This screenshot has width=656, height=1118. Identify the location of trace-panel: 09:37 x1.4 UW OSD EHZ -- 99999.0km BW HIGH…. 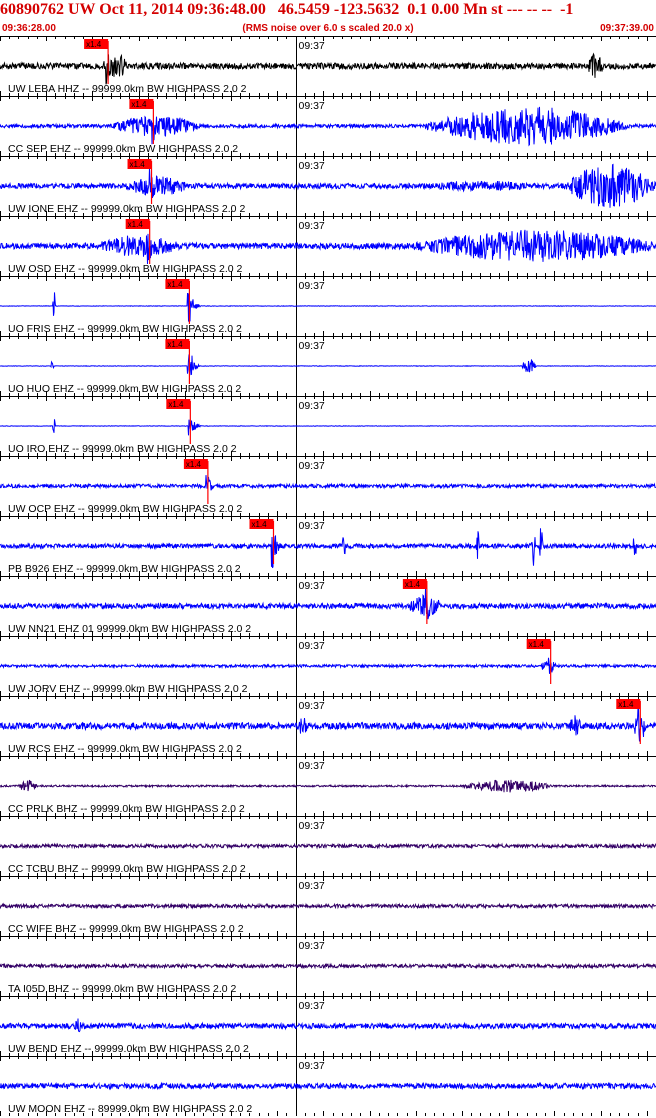
(328, 246).